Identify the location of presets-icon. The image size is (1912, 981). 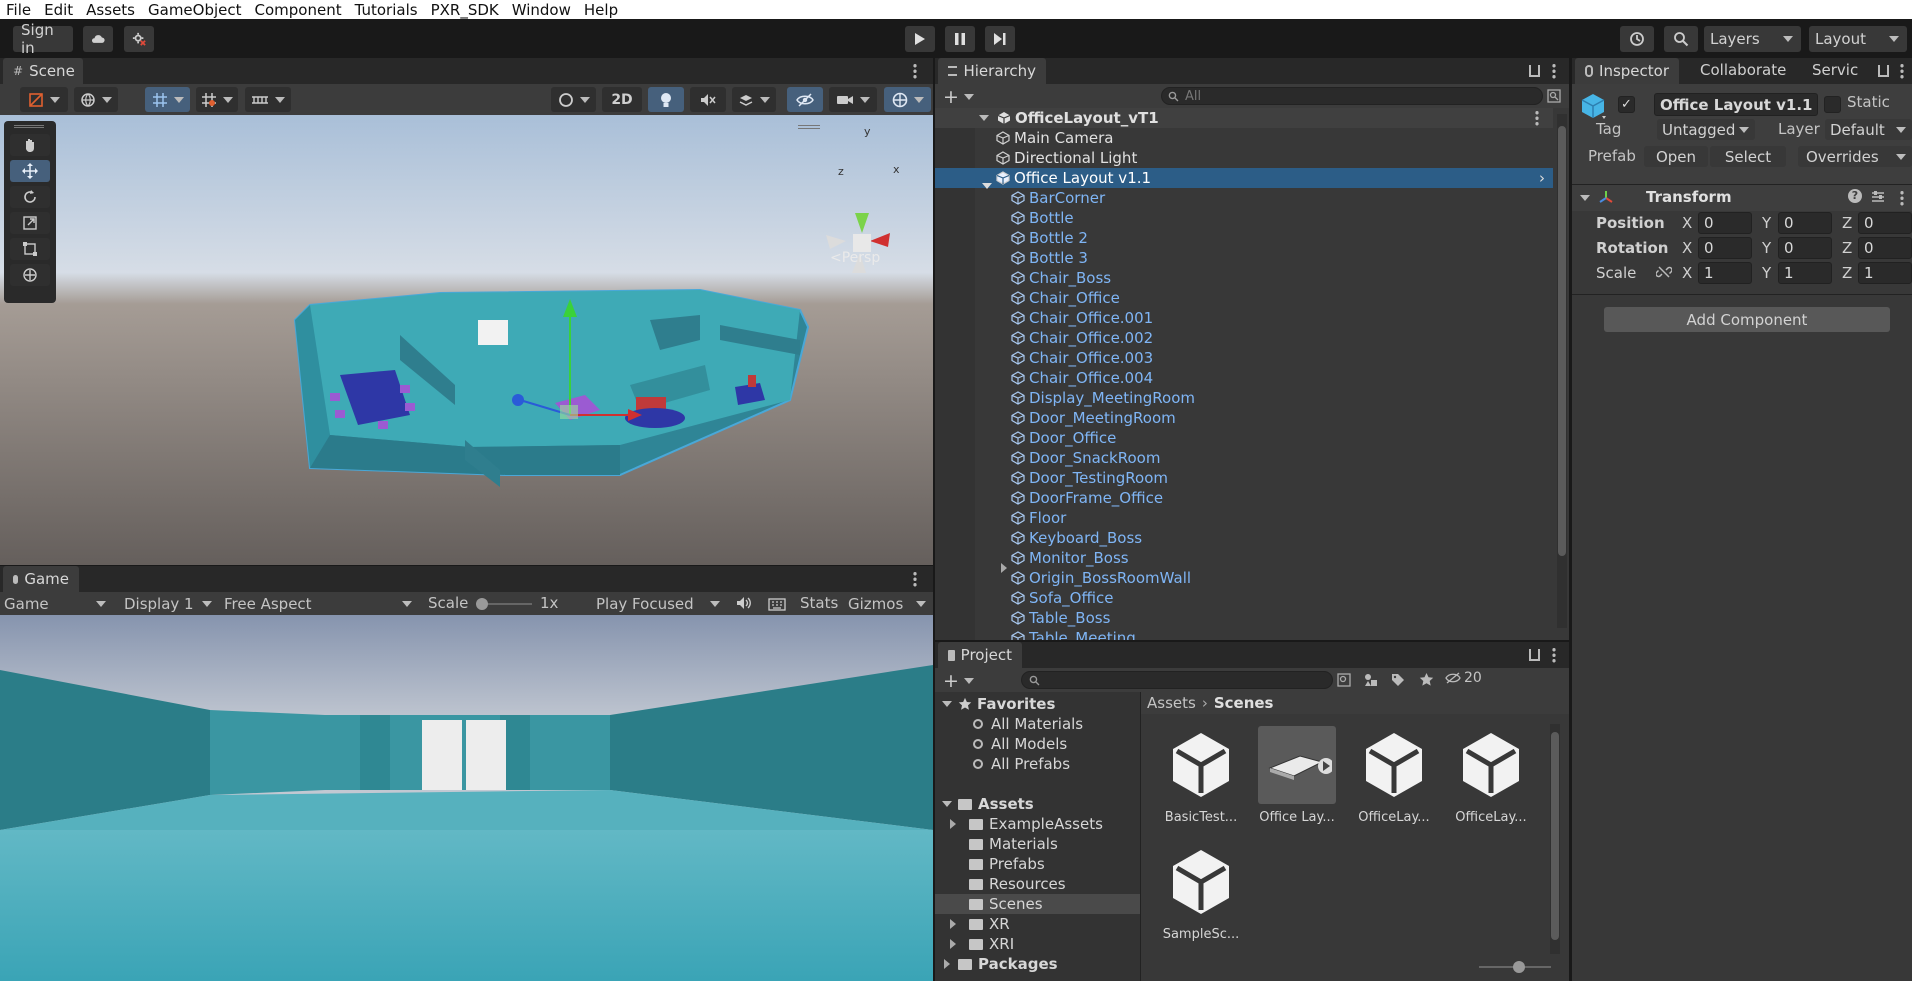
(1878, 197).